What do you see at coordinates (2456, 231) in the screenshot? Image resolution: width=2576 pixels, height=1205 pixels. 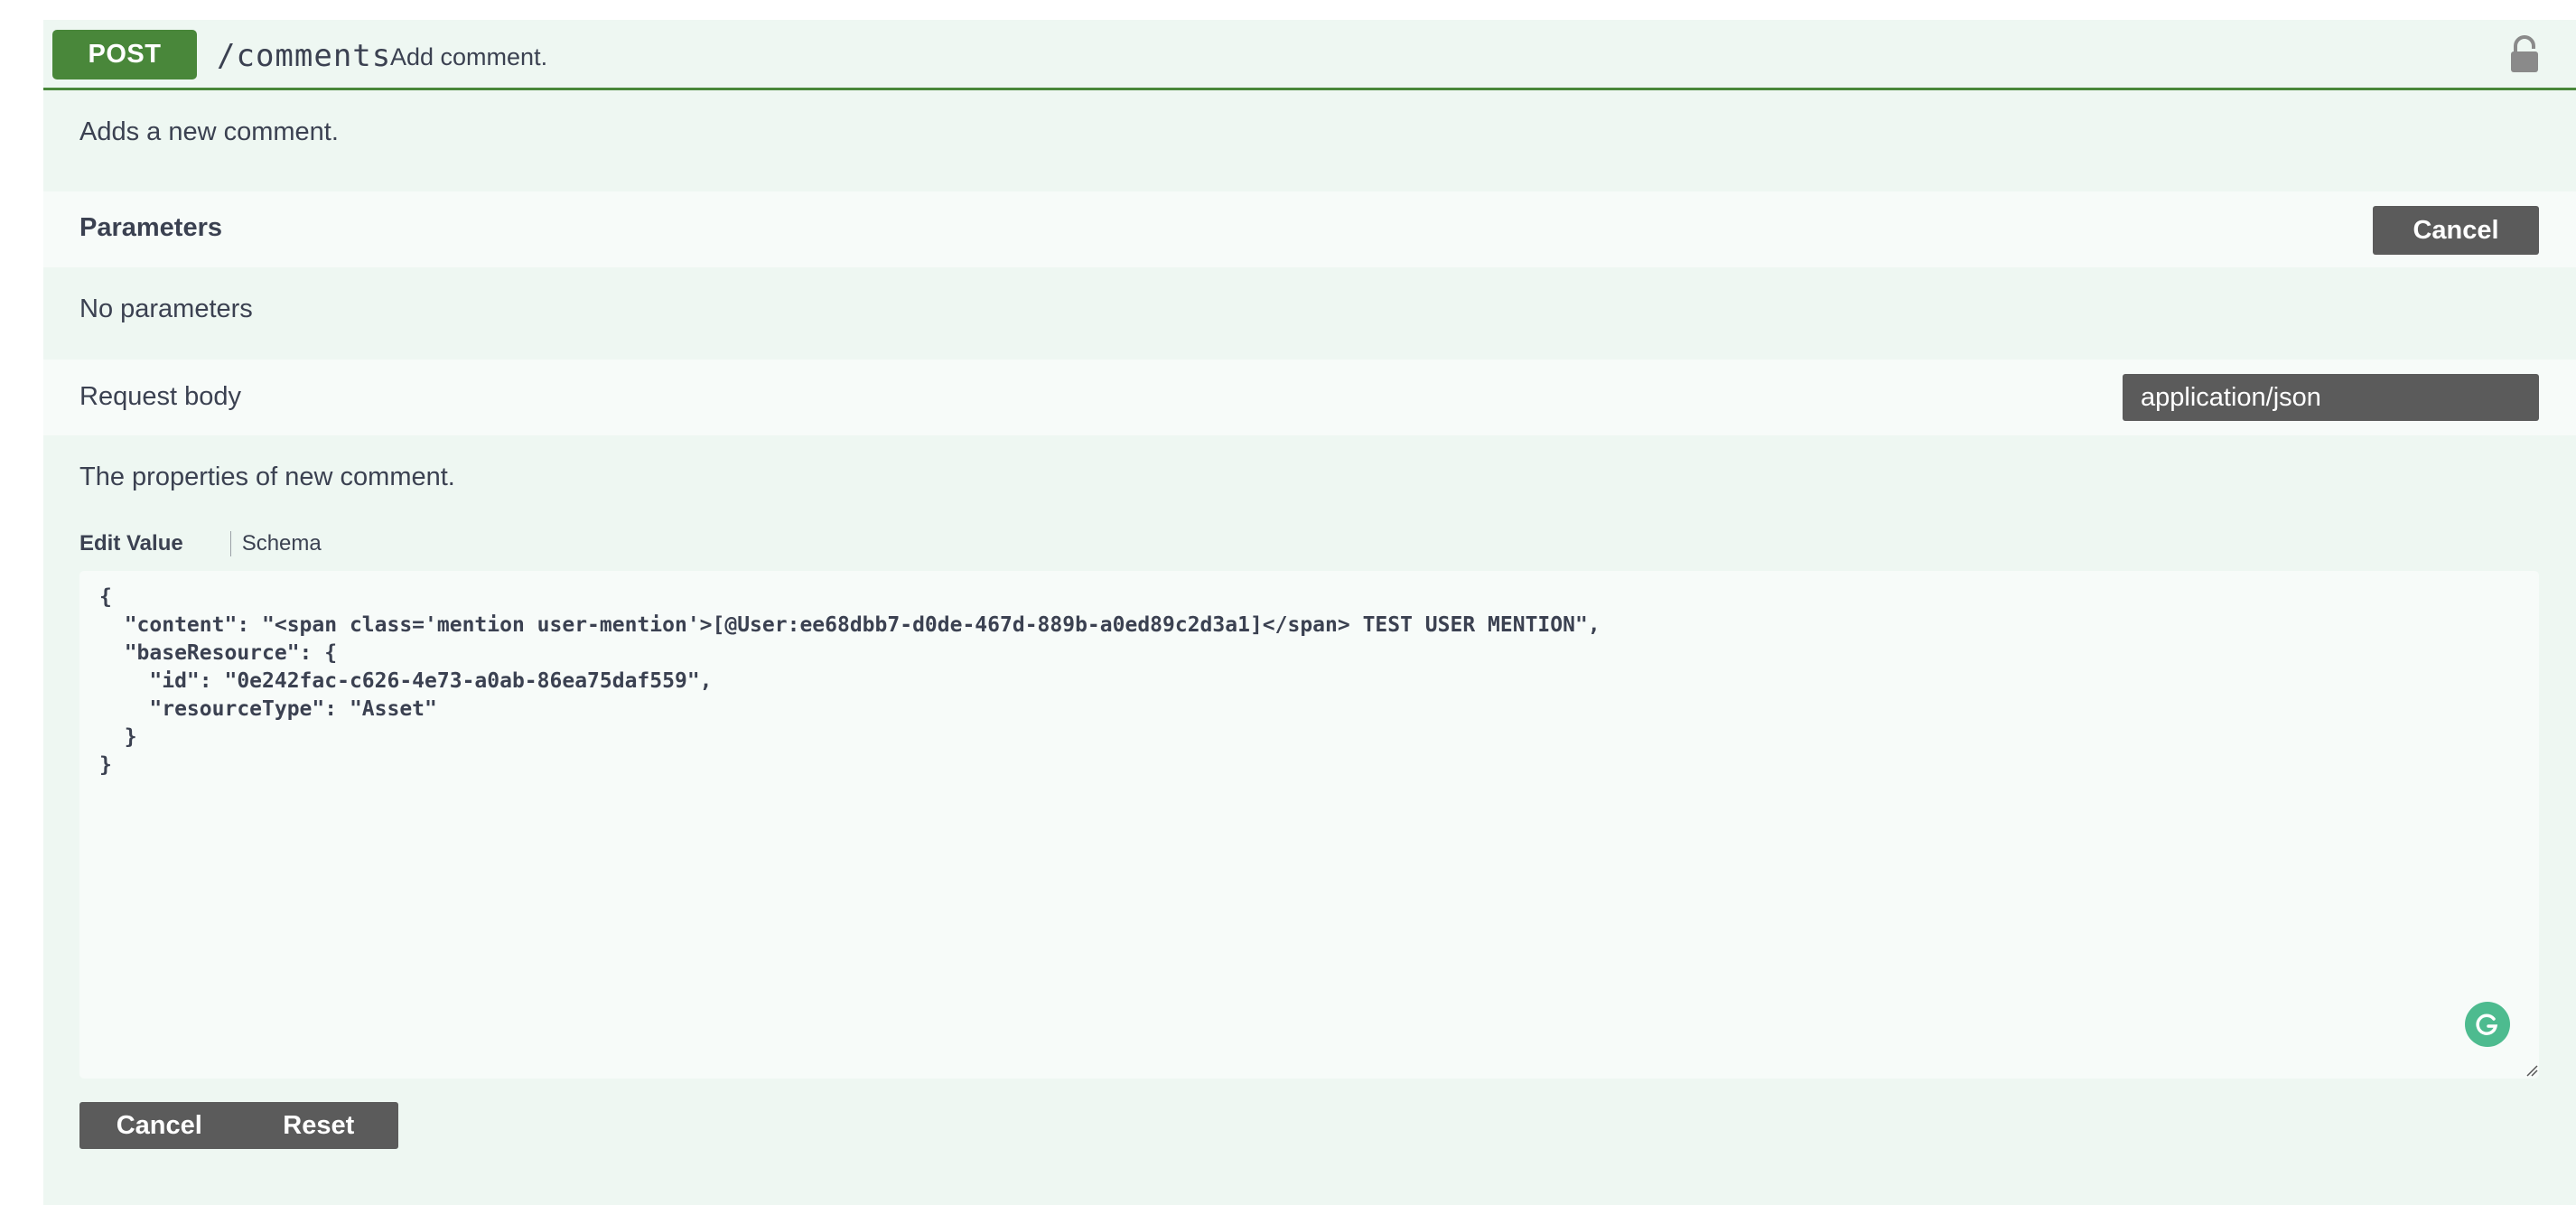 I see `cancel-try-out-button: Cancel` at bounding box center [2456, 231].